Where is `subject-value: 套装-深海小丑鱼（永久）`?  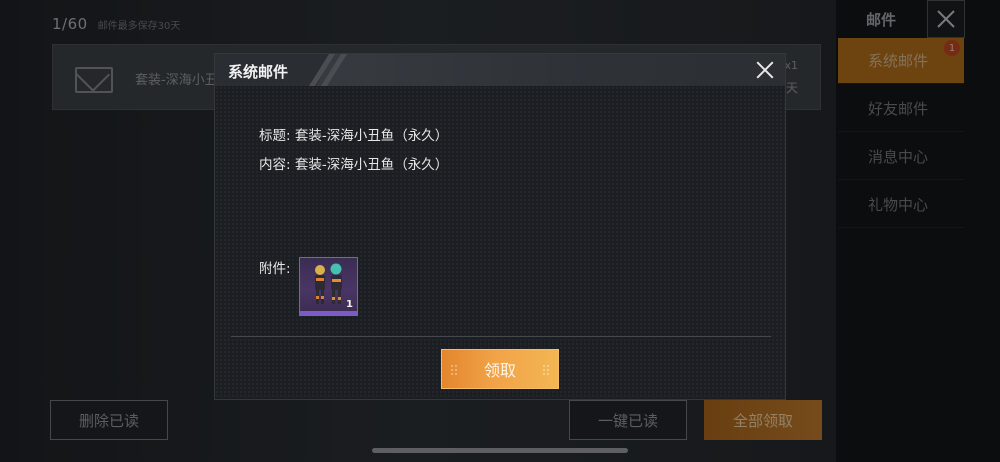 subject-value: 套装-深海小丑鱼（永久） is located at coordinates (371, 136).